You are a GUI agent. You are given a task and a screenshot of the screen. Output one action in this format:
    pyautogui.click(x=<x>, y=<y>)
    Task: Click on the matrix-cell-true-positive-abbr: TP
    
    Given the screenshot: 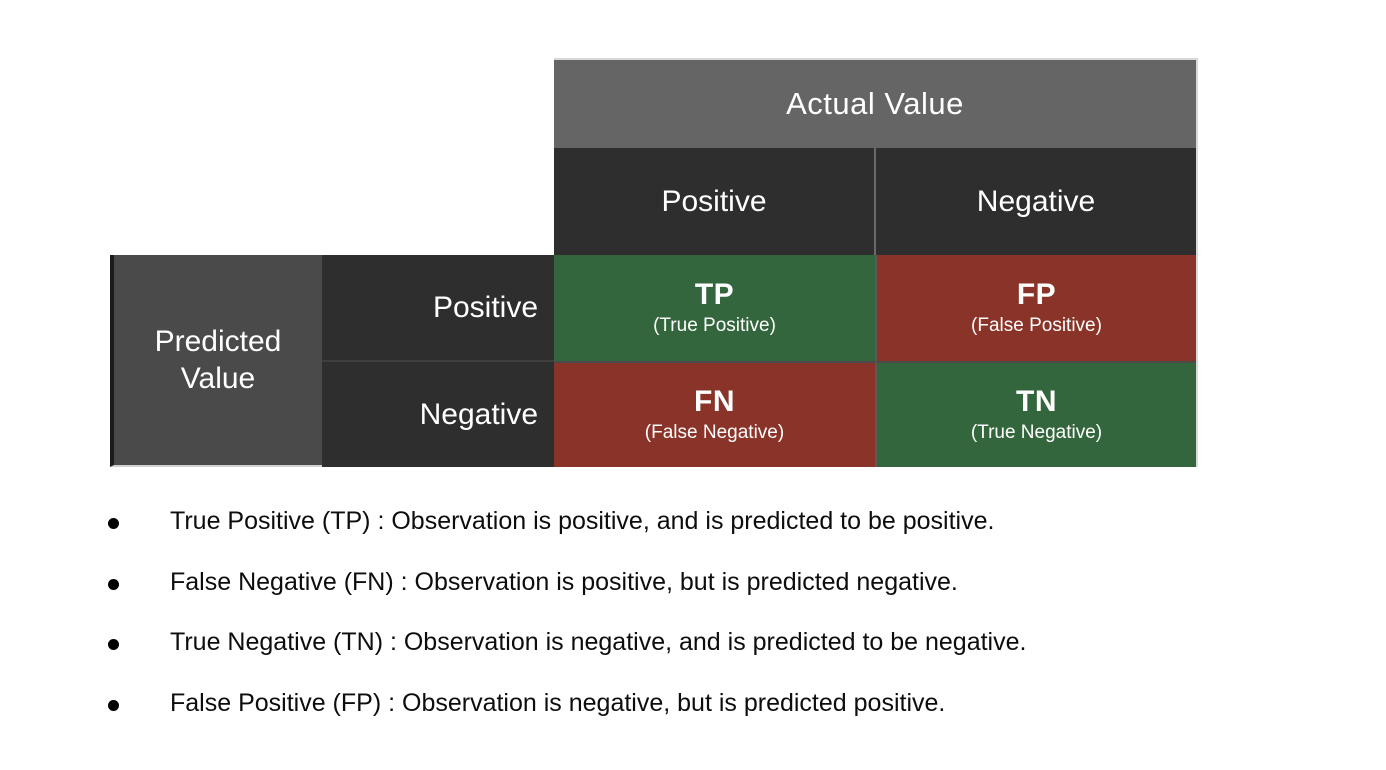 What is the action you would take?
    pyautogui.click(x=714, y=295)
    